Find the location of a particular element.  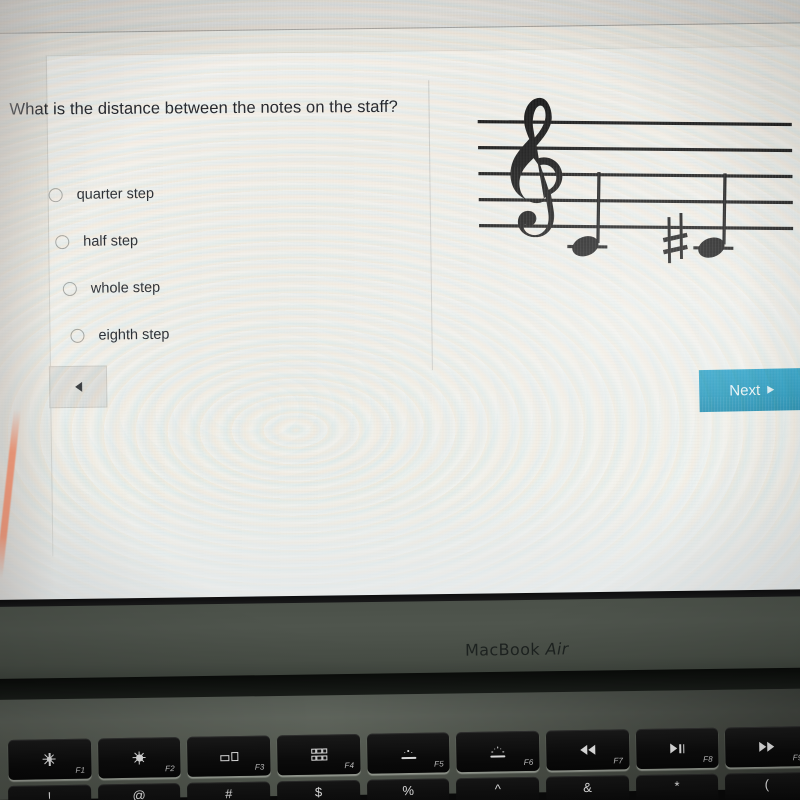

key-label-f1: F1 is located at coordinates (80, 770).